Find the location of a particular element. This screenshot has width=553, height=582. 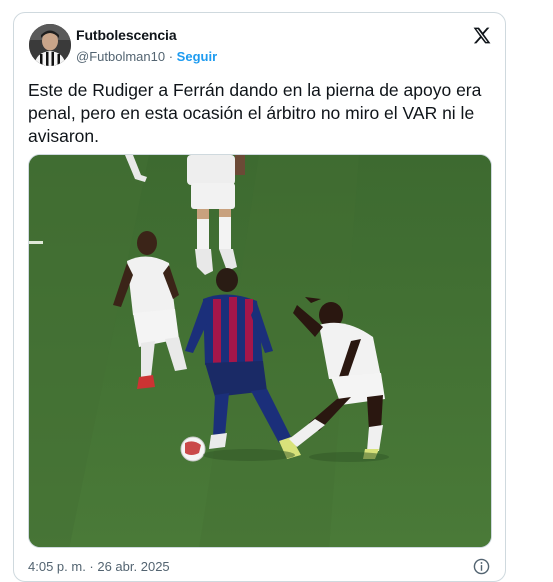

follow-button: Seguir is located at coordinates (197, 56).